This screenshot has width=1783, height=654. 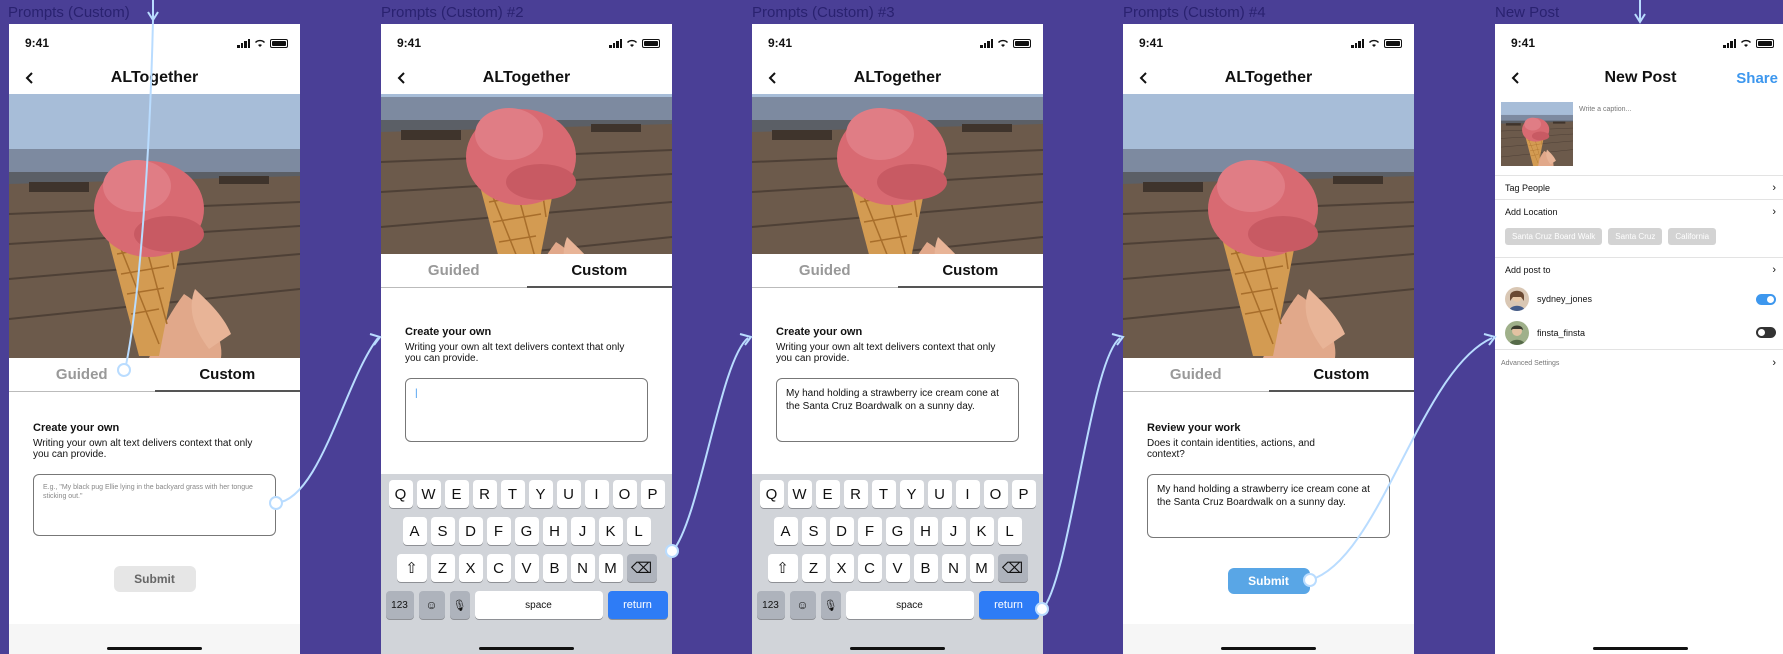 What do you see at coordinates (1639, 212) in the screenshot?
I see `add-location-row: Add Location ›` at bounding box center [1639, 212].